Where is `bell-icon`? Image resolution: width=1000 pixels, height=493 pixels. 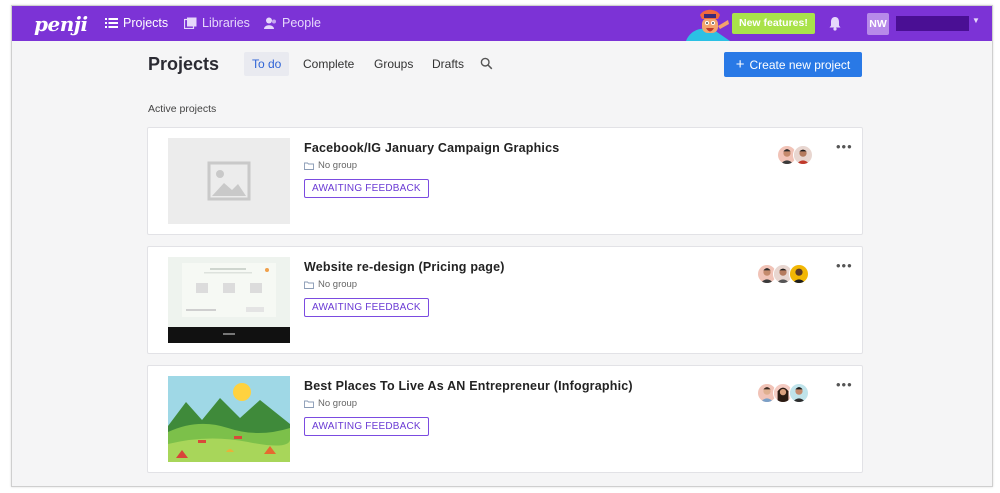
bell-icon is located at coordinates (835, 23).